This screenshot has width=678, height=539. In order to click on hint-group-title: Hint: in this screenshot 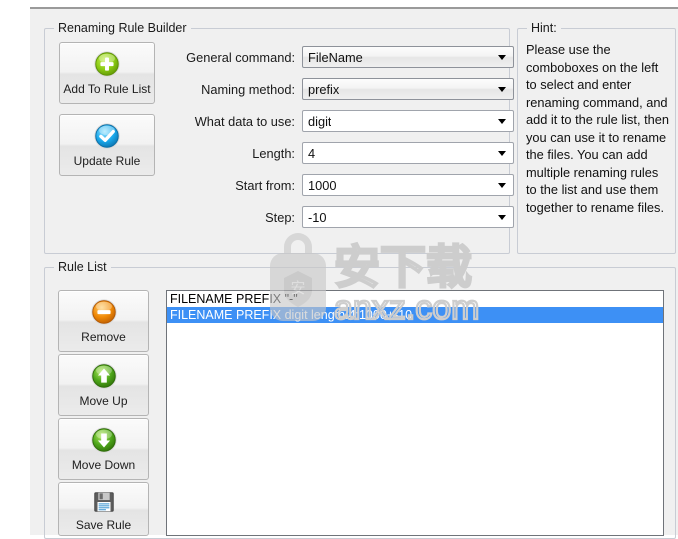, I will do `click(544, 28)`.